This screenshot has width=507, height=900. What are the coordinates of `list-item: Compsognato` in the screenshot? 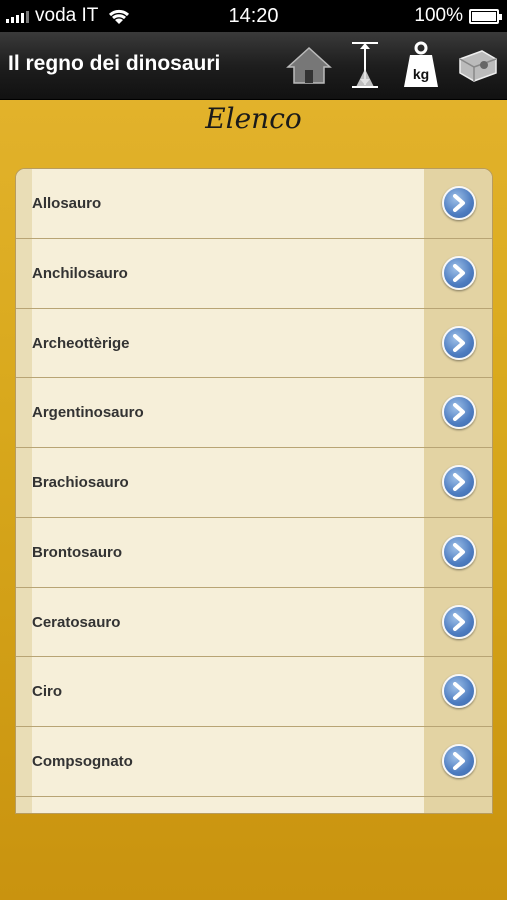 It's located at (254, 762).